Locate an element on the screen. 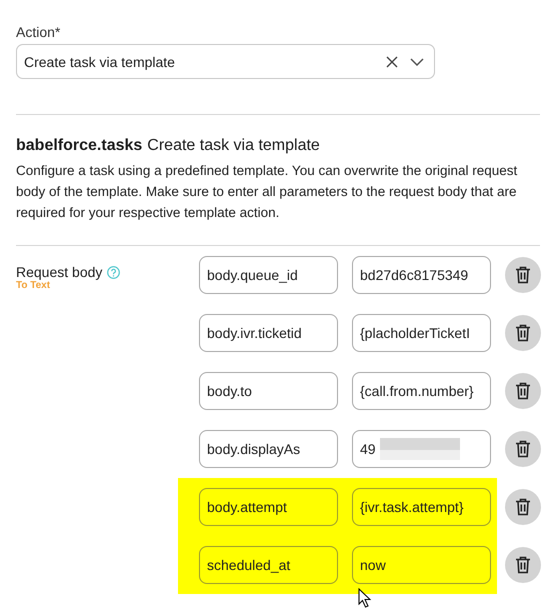  input-field: body.displayAs is located at coordinates (268, 449).